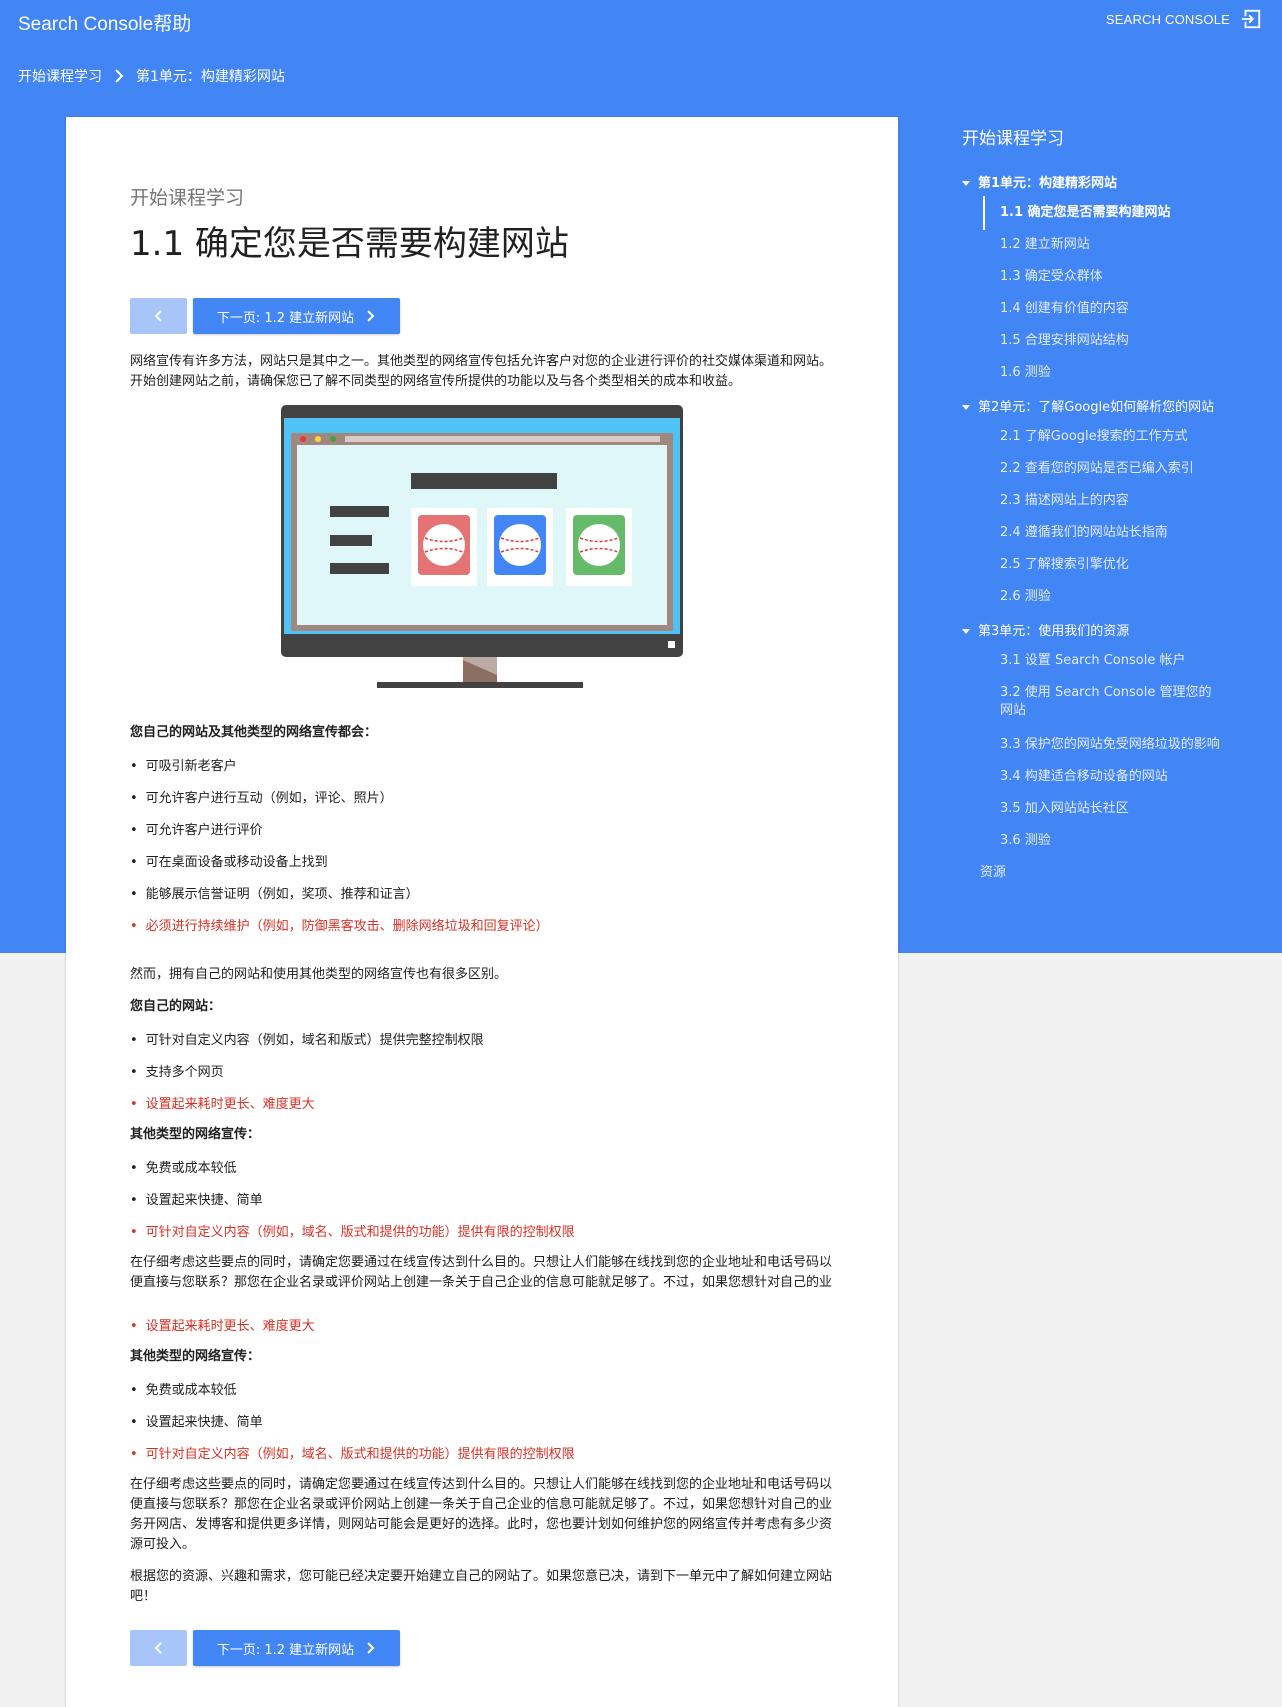 The width and height of the screenshot is (1282, 1707). Describe the element at coordinates (1039, 181) in the screenshot. I see `toc-unit-1: 第1单元：构建精彩网站` at that location.